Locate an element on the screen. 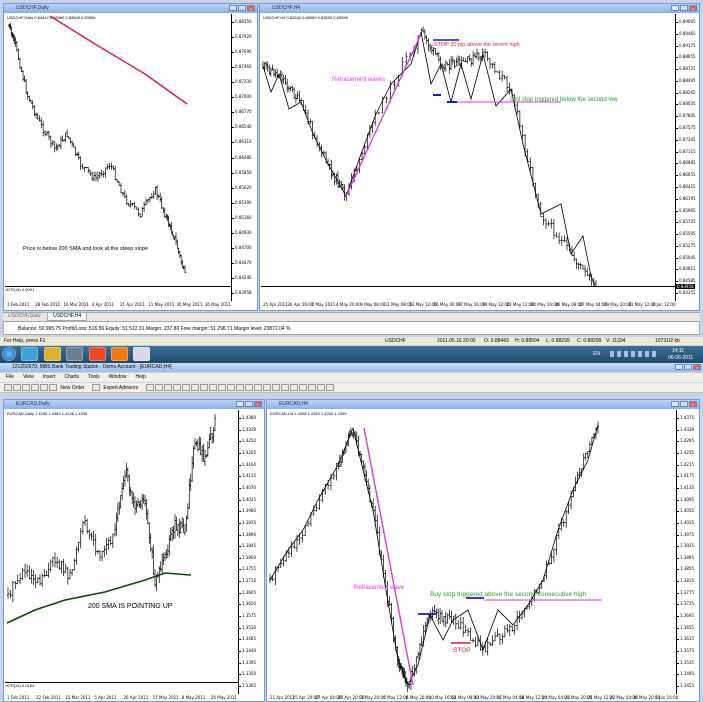 The height and width of the screenshot is (702, 703). crosshair-icon is located at coordinates (158, 387).